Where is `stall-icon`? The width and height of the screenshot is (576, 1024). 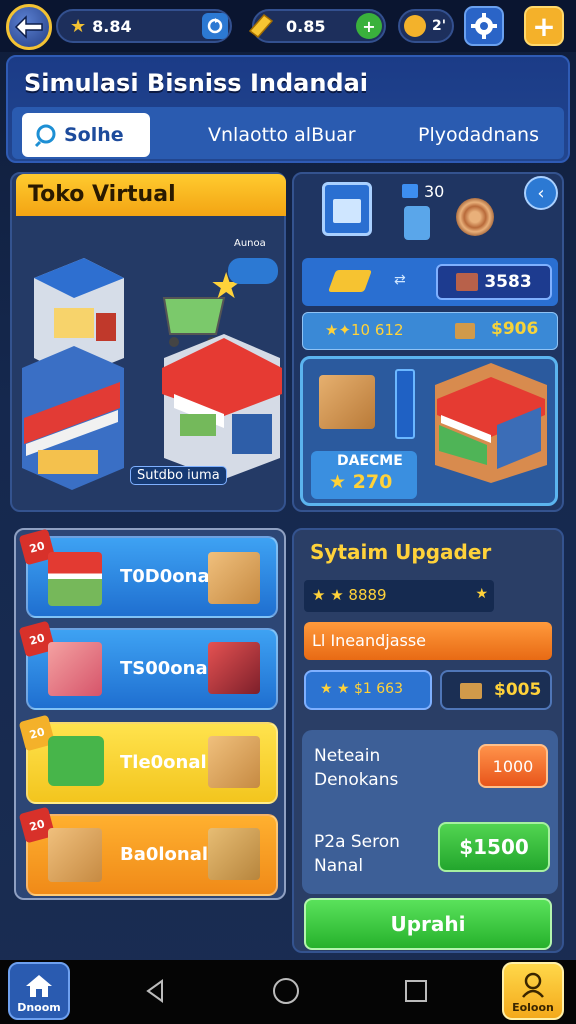 stall-icon is located at coordinates (75, 579).